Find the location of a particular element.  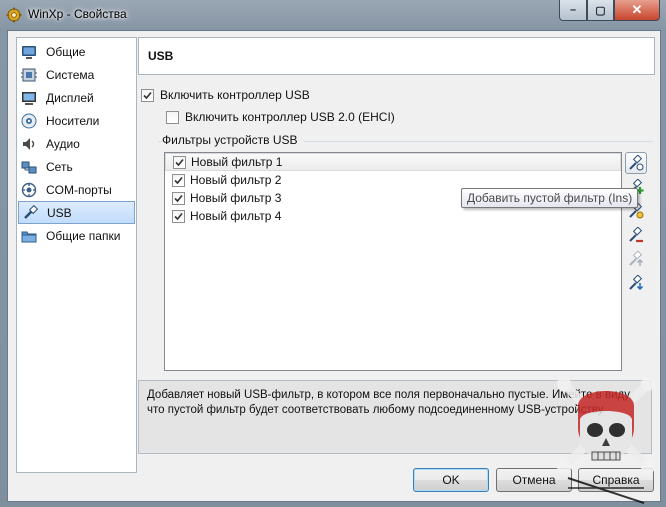

nav-item-shared-folders: Общие папки is located at coordinates (76, 235).